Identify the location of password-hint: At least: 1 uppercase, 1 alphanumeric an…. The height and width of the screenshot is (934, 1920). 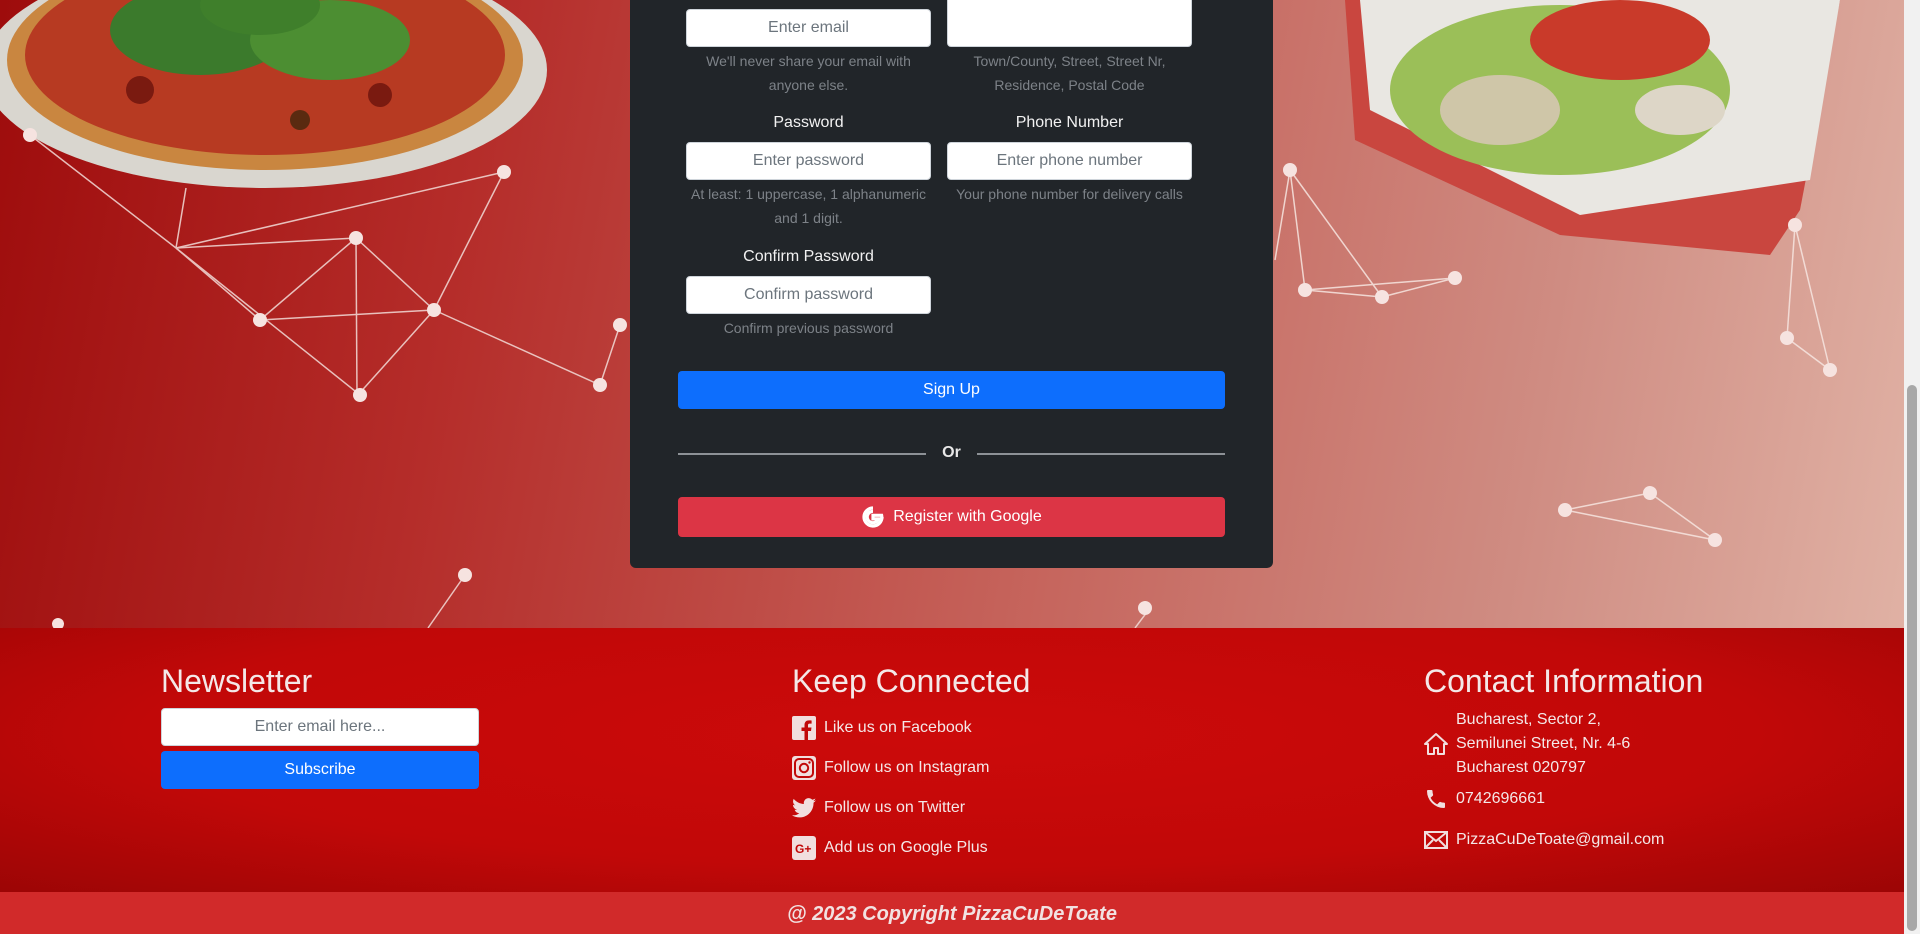
(808, 206).